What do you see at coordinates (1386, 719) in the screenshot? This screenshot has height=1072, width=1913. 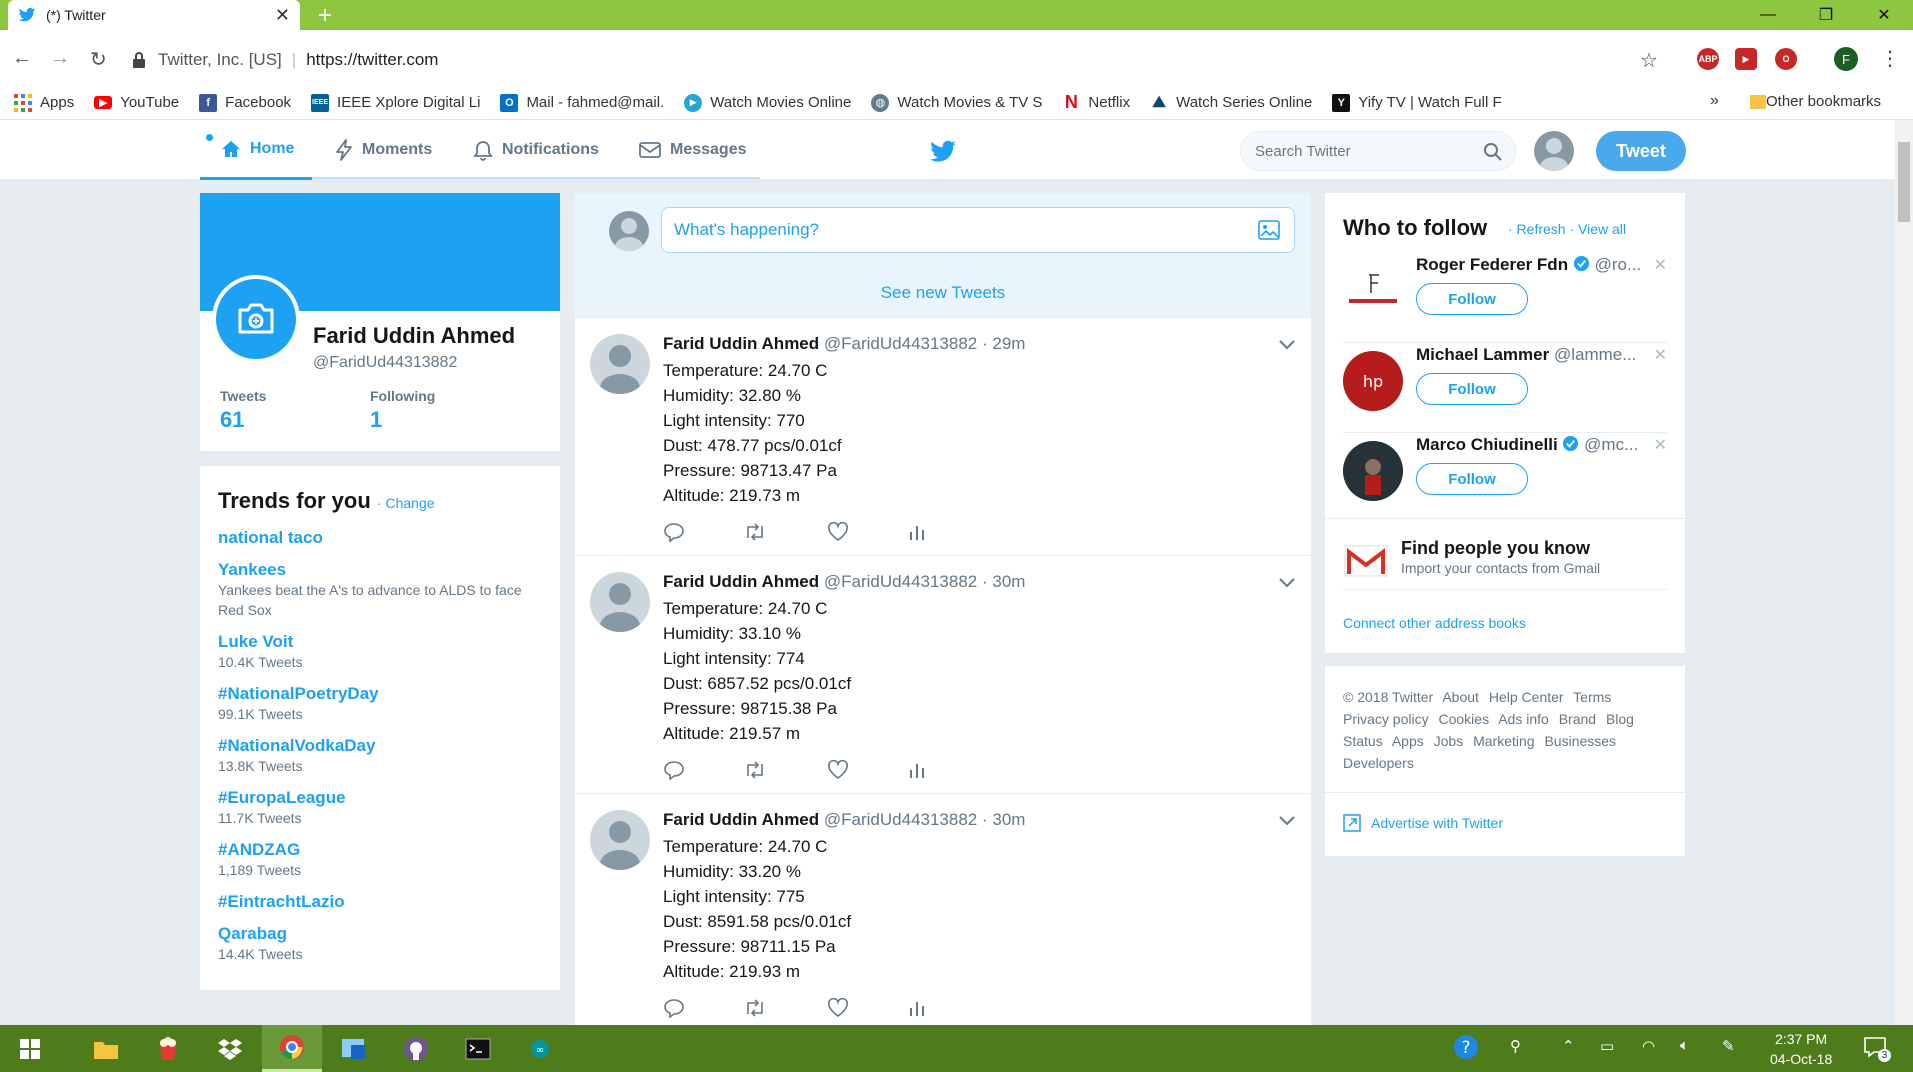 I see `footer-link: Privacy policy` at bounding box center [1386, 719].